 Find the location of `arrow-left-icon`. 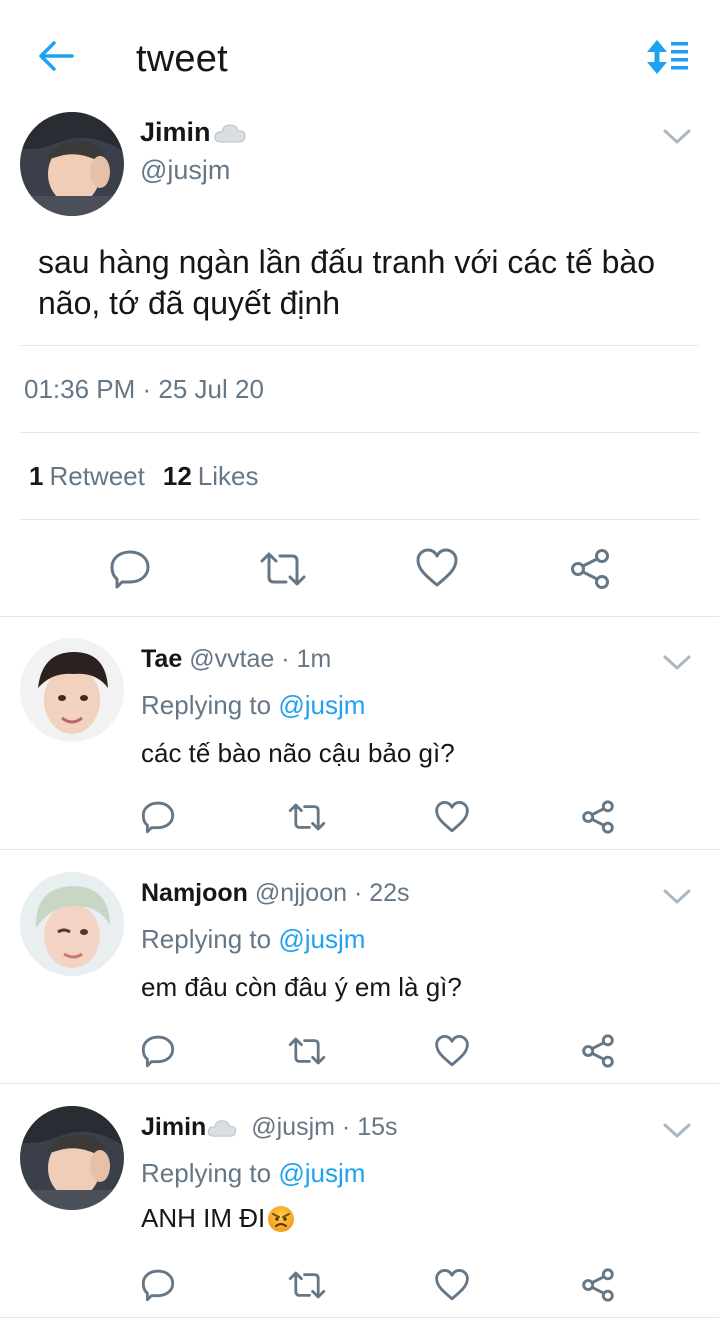

arrow-left-icon is located at coordinates (56, 56).